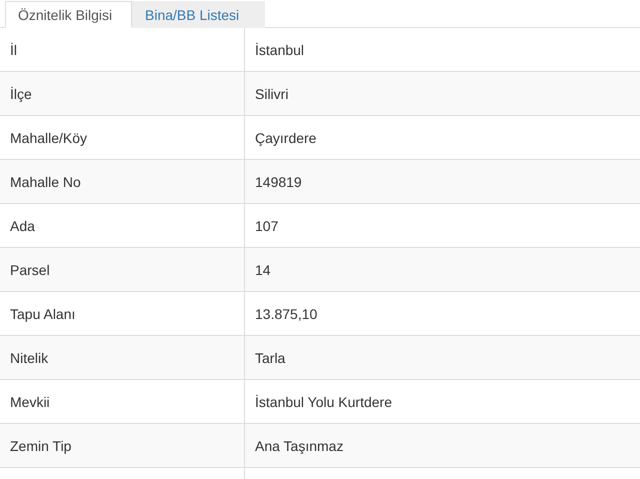 Image resolution: width=640 pixels, height=479 pixels. What do you see at coordinates (272, 94) in the screenshot?
I see `table-cell-text: Silivri` at bounding box center [272, 94].